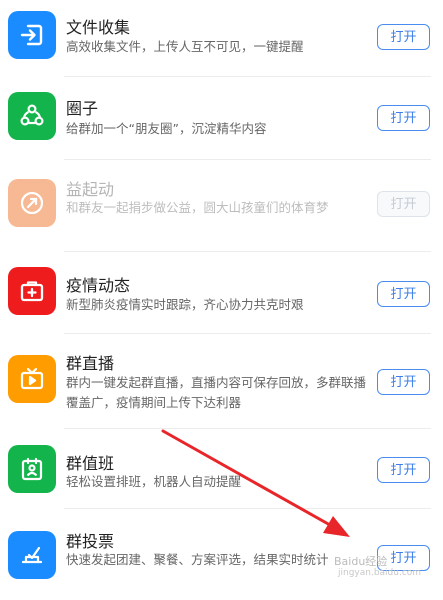 This screenshot has width=443, height=600. What do you see at coordinates (32, 291) in the screenshot?
I see `medical-kit-icon` at bounding box center [32, 291].